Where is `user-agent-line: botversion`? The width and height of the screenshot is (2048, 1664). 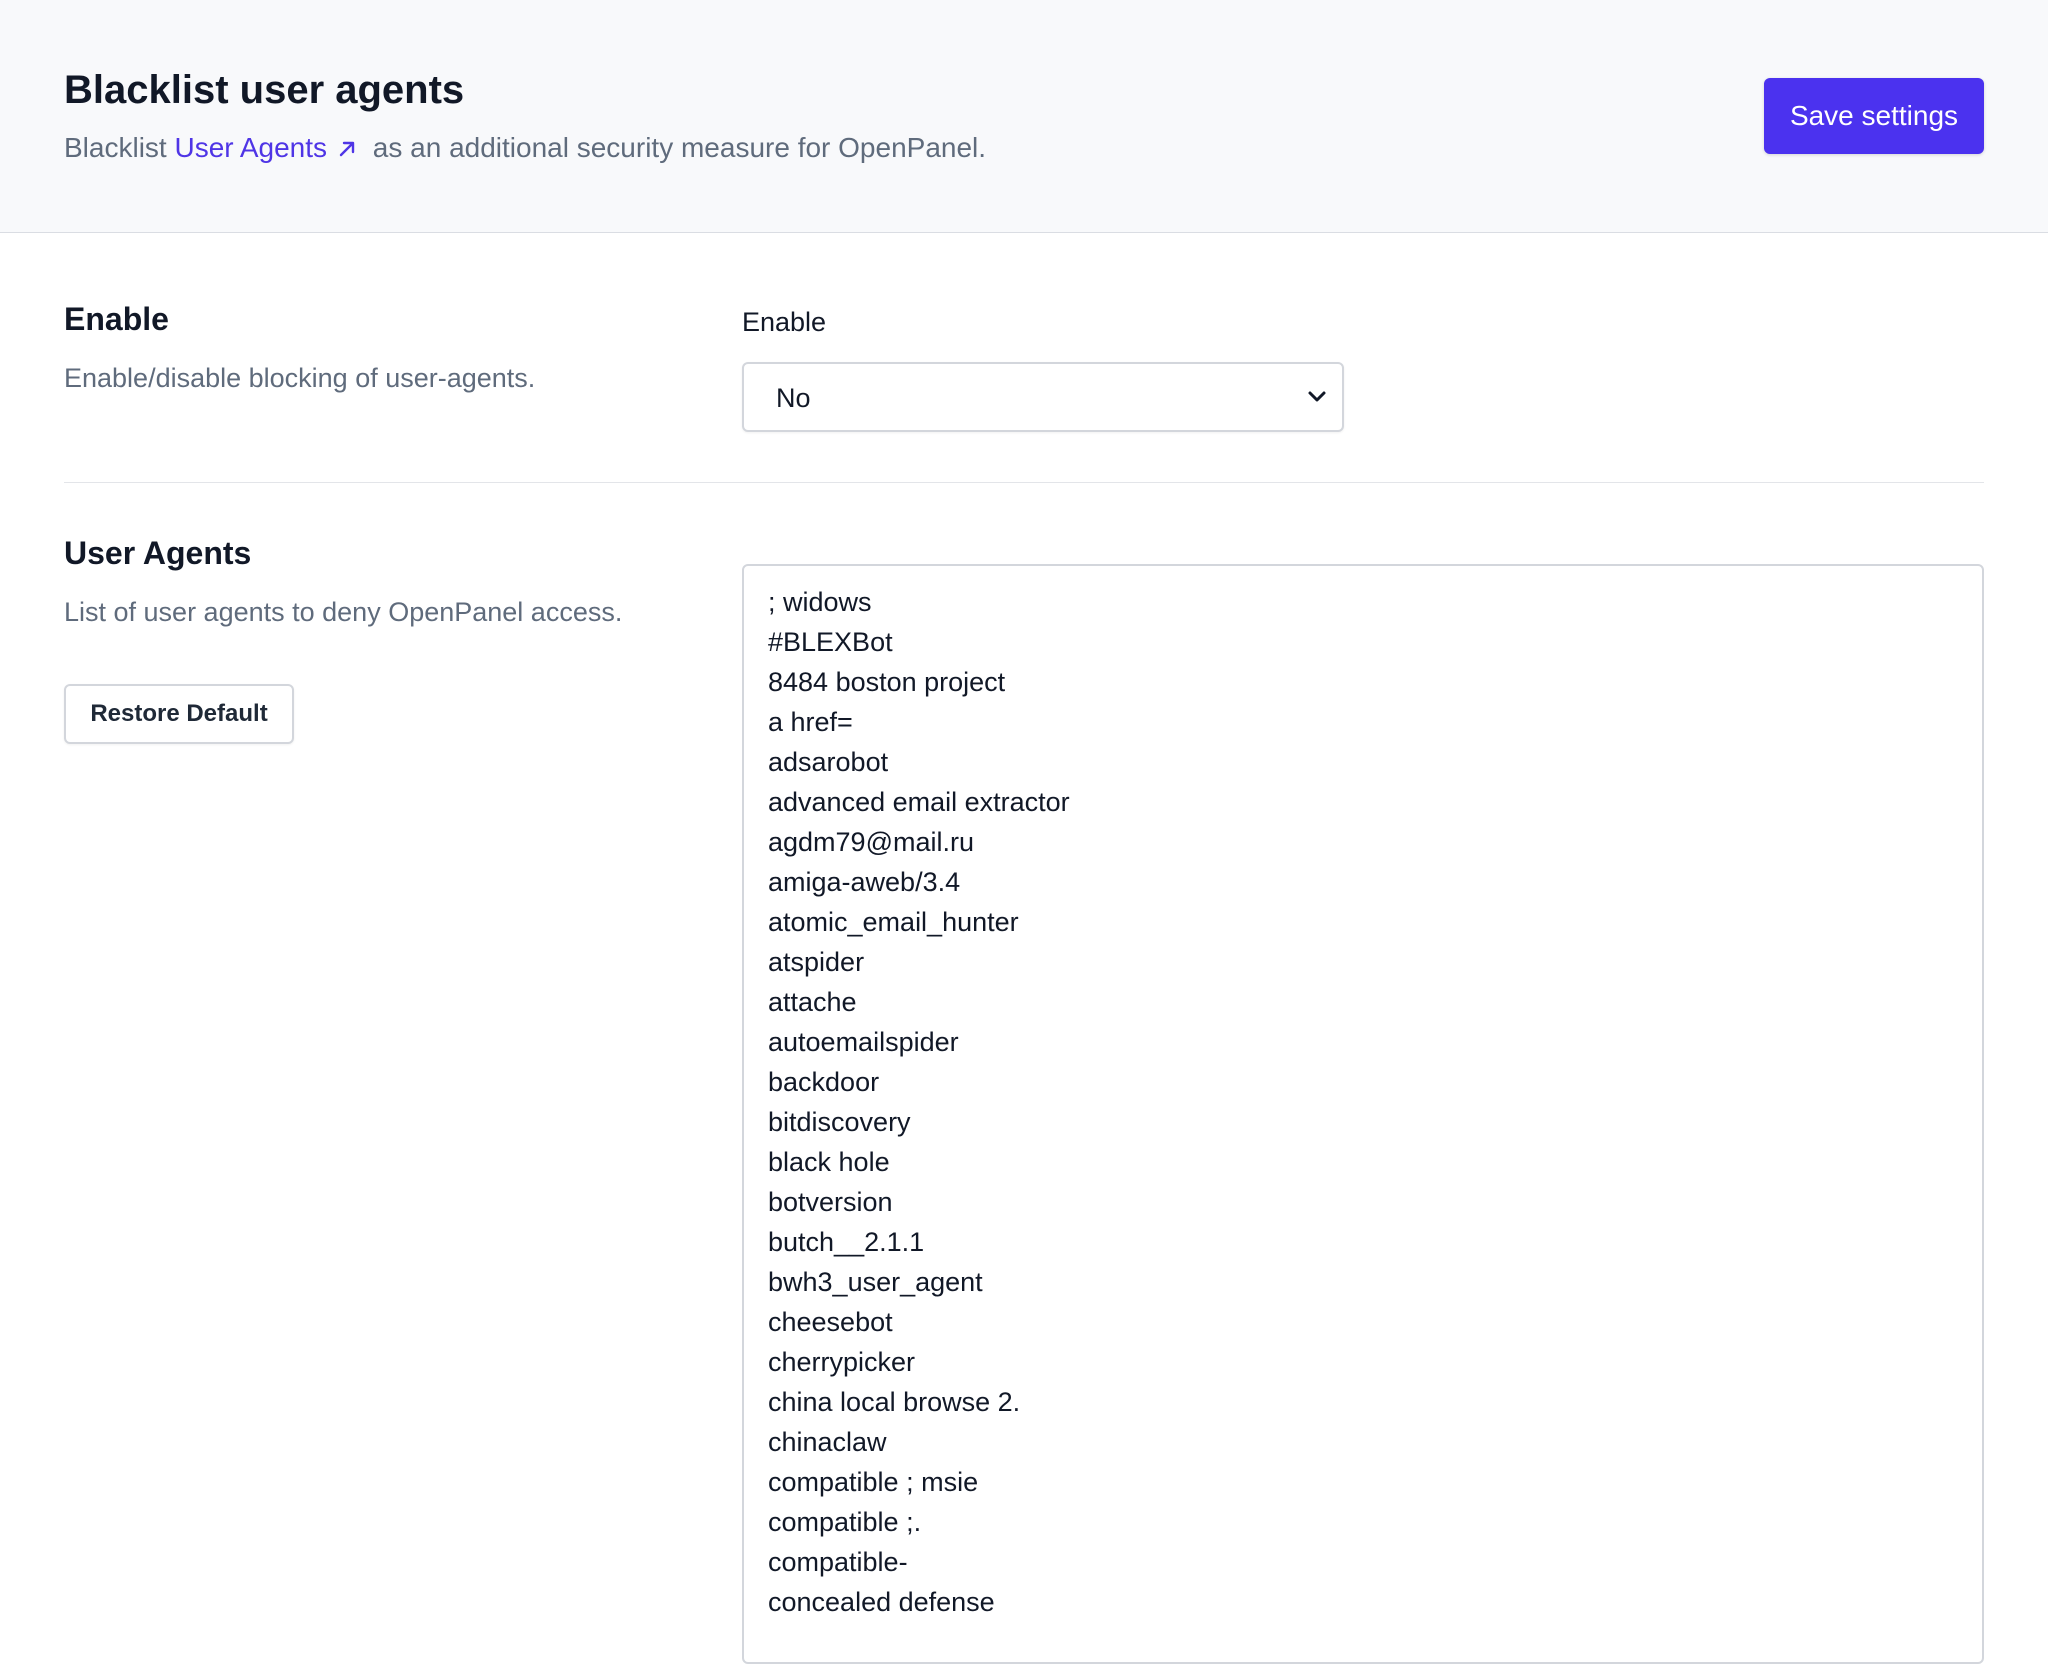
user-agent-line: botversion is located at coordinates (830, 1202).